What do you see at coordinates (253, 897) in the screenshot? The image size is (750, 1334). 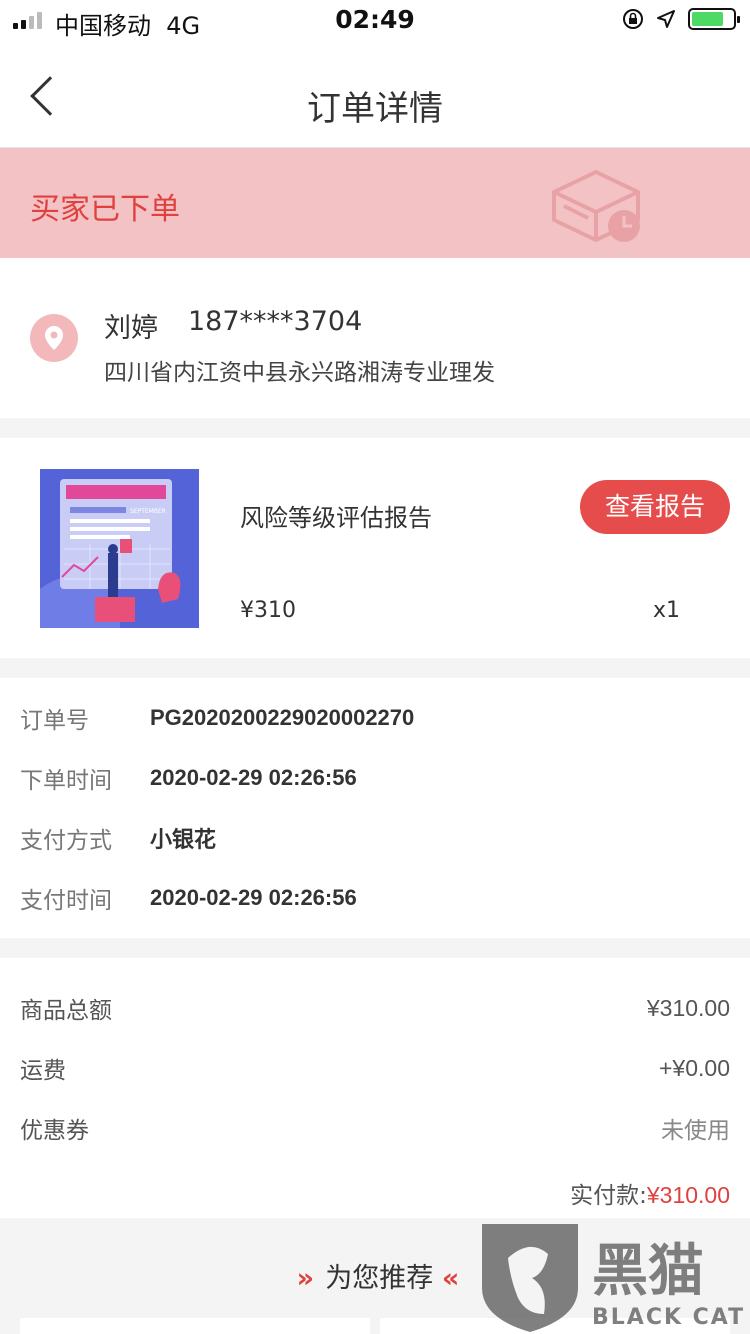 I see `payment-time-value: 2020-02-29 02:26:56` at bounding box center [253, 897].